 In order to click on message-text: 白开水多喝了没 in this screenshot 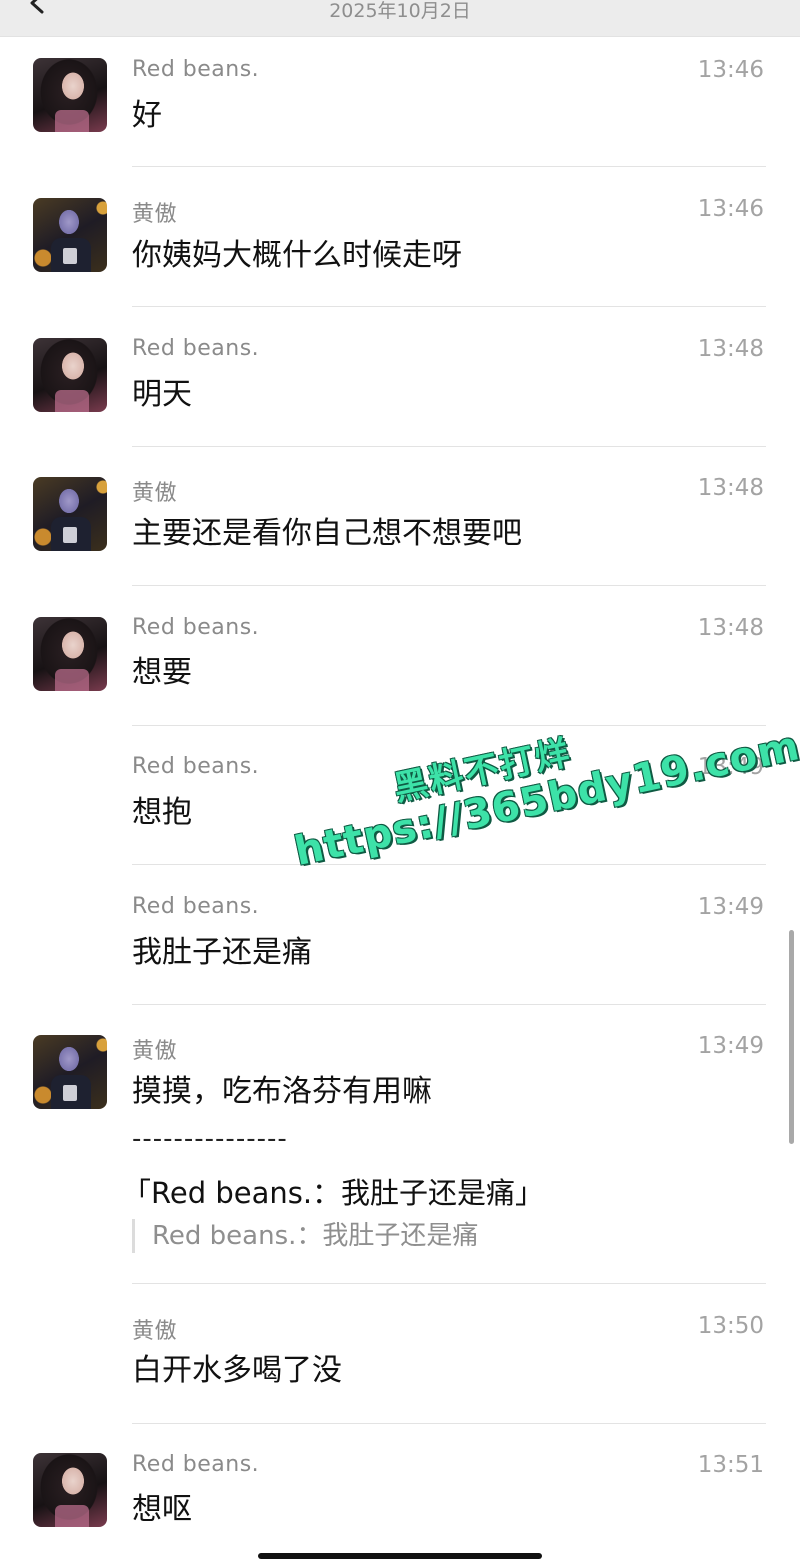, I will do `click(237, 1370)`.